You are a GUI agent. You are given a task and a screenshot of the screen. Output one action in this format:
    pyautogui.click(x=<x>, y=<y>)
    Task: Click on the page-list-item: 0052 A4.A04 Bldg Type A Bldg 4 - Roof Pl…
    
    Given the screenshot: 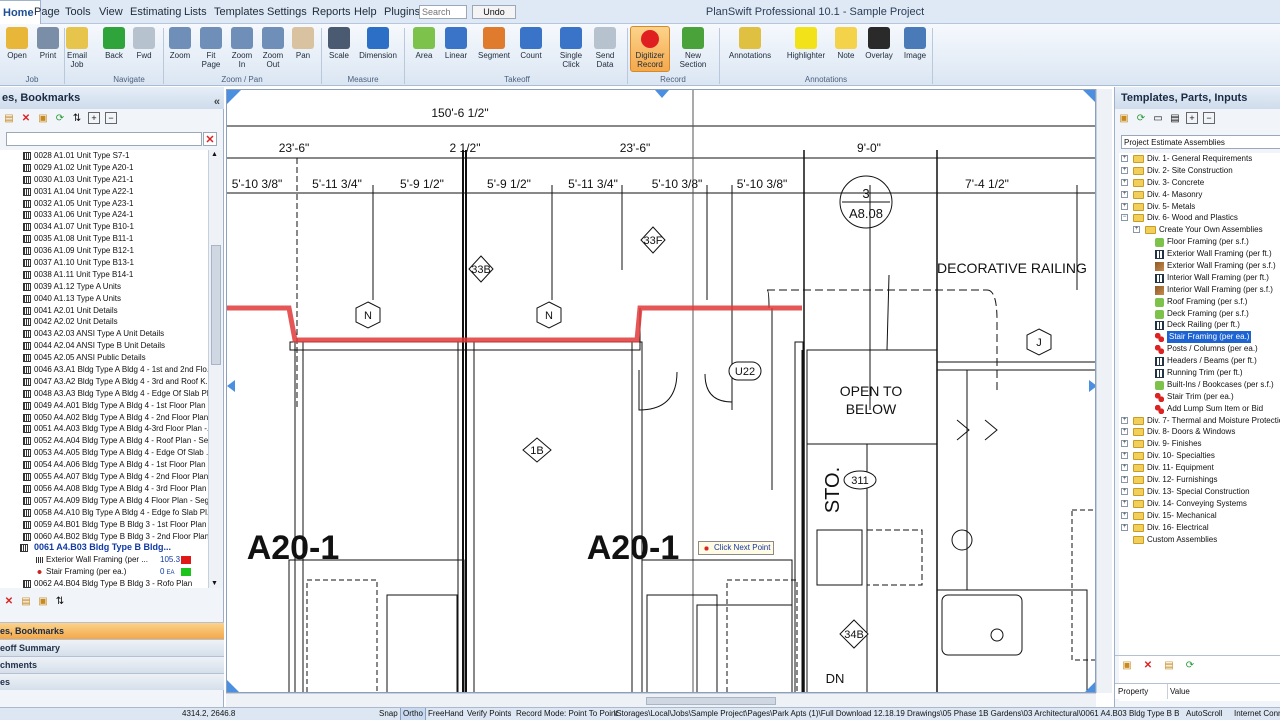 What is the action you would take?
    pyautogui.click(x=104, y=441)
    